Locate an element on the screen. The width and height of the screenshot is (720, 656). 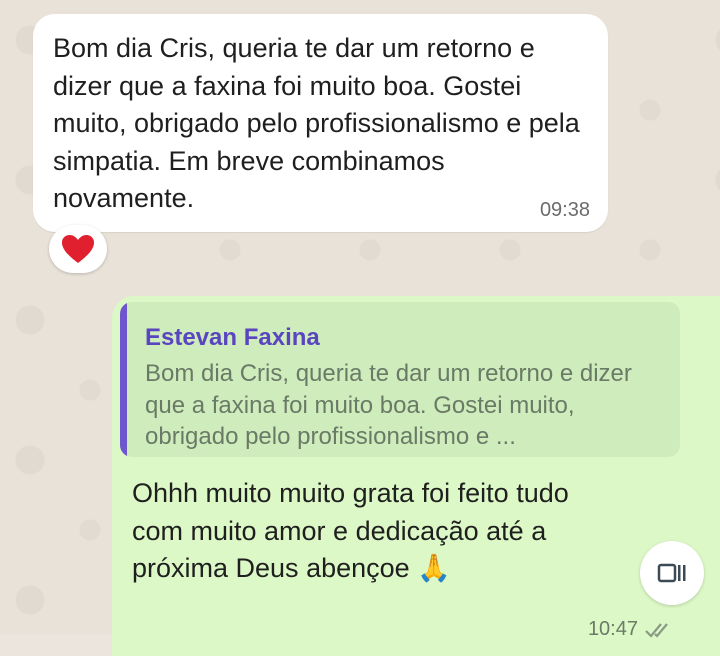
heart-reaction-icon is located at coordinates (78, 249).